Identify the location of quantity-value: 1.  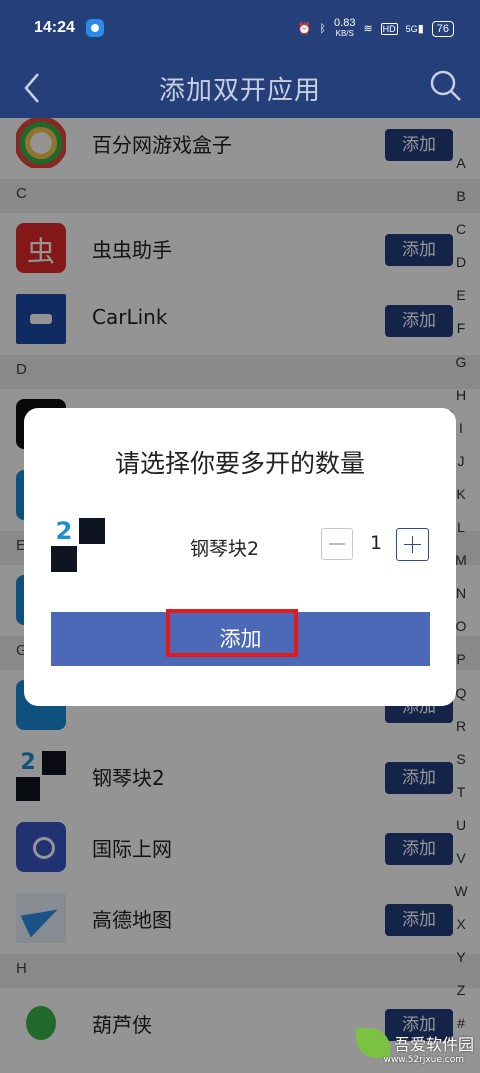
(376, 543).